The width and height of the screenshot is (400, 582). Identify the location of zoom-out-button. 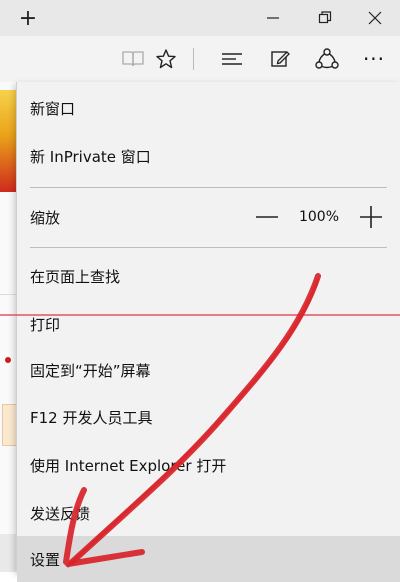
(267, 217).